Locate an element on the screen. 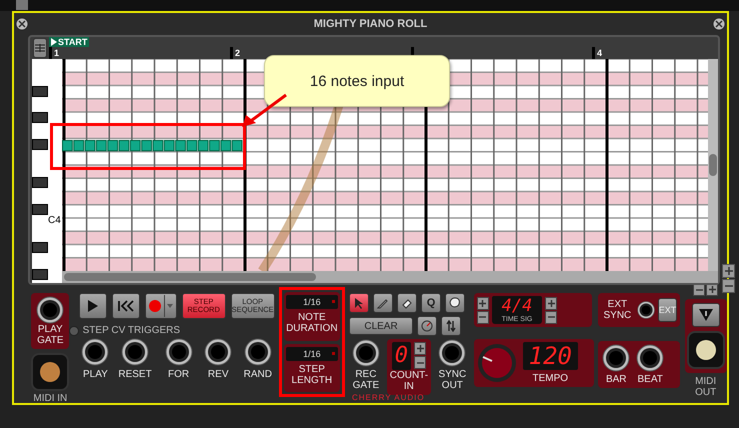 This screenshot has width=739, height=428. zoom-out-button is located at coordinates (728, 286).